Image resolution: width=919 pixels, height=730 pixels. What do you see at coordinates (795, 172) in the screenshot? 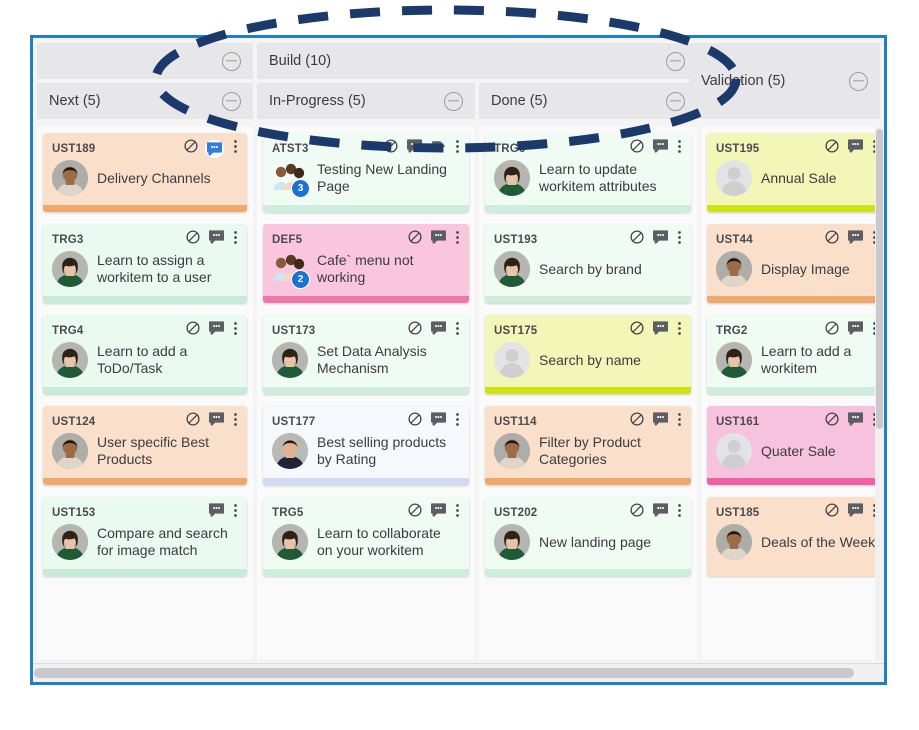
I see `kanban-card: UST195 ••• Annual Sale` at bounding box center [795, 172].